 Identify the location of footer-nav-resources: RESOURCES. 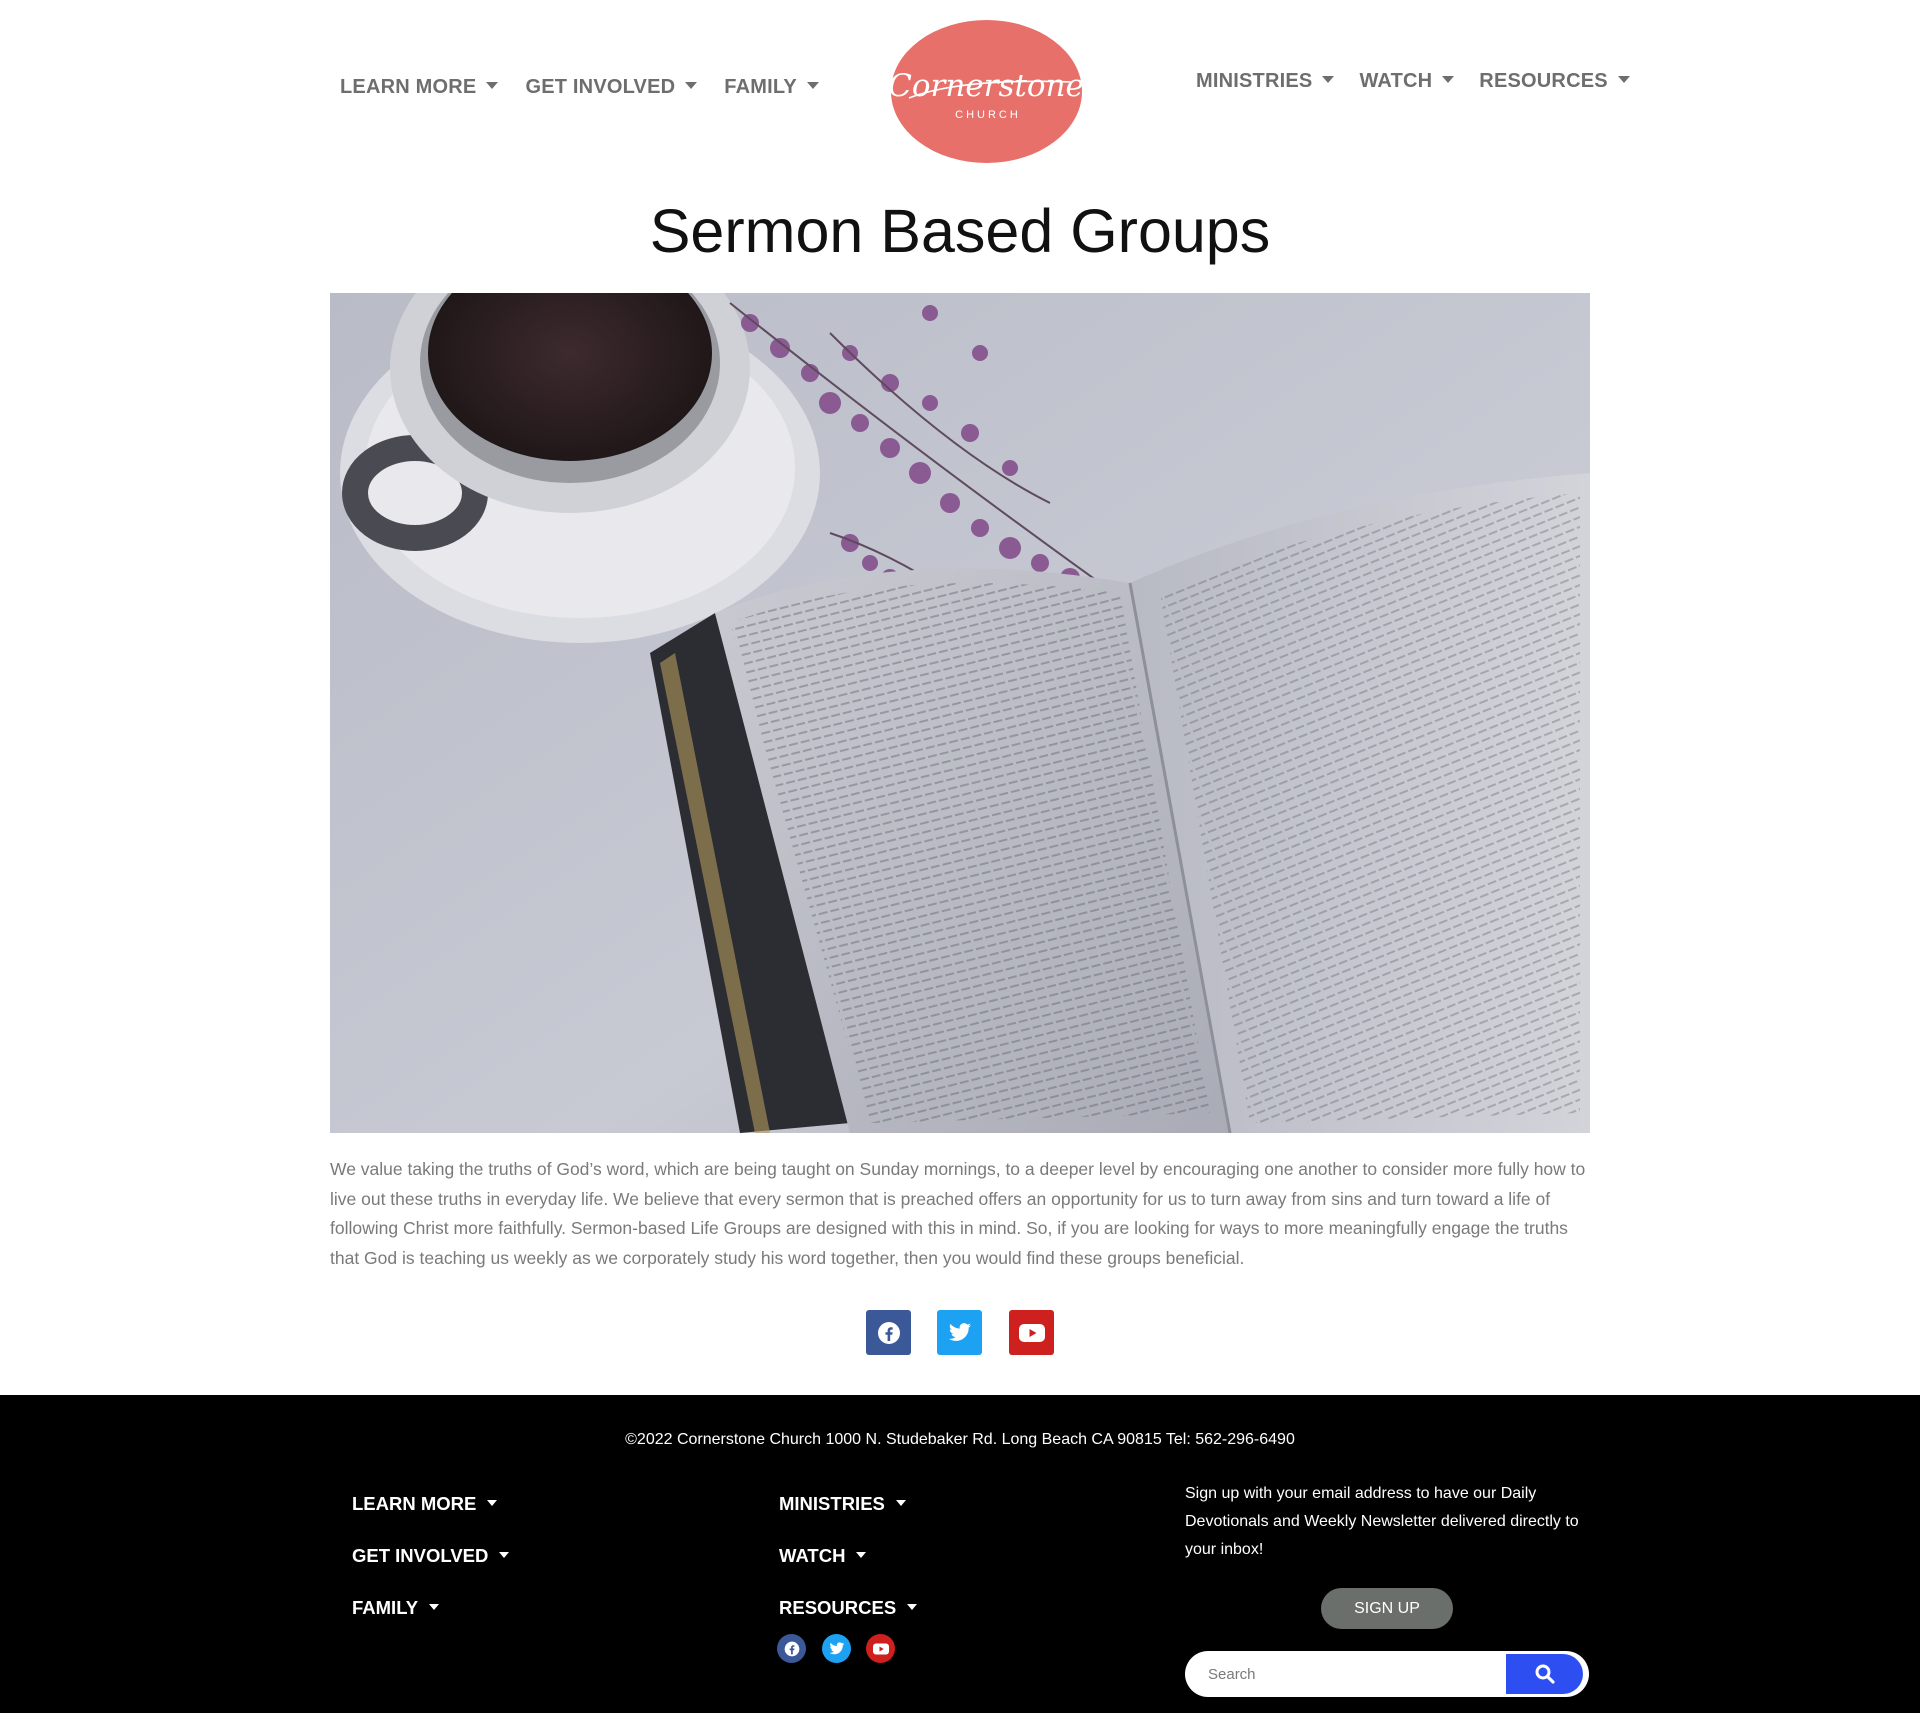
(848, 1608).